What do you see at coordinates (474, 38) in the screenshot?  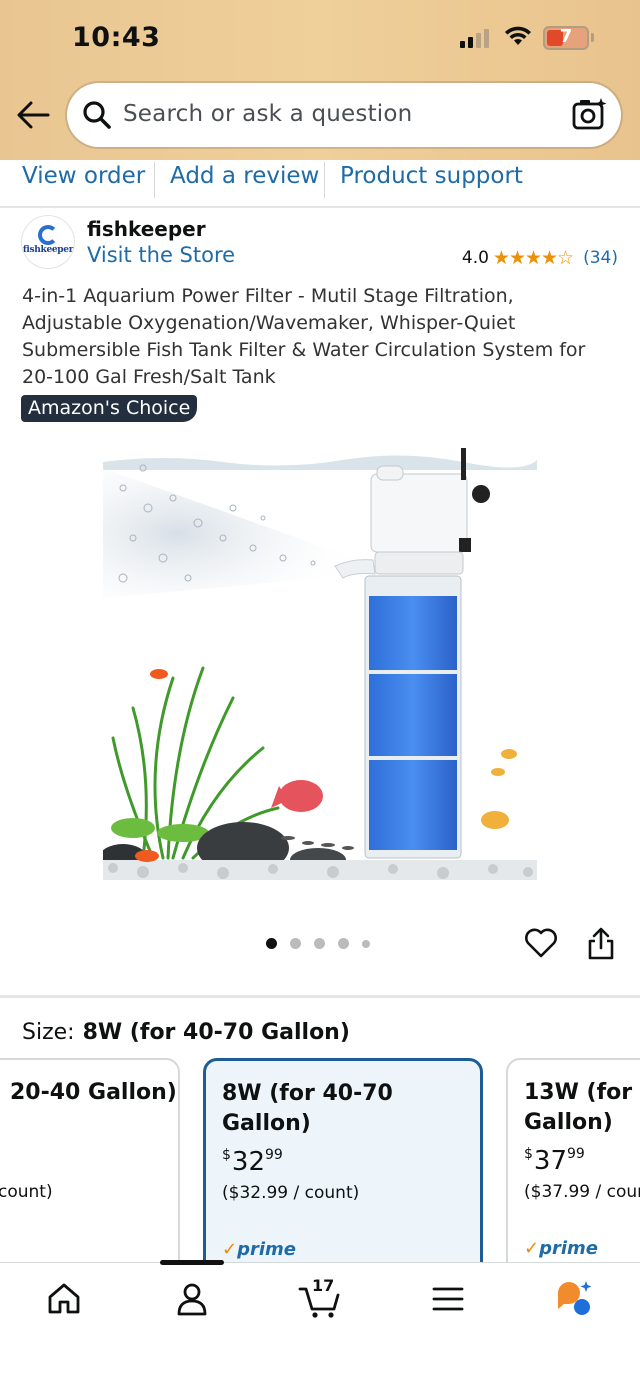 I see `cellular-signal-icon` at bounding box center [474, 38].